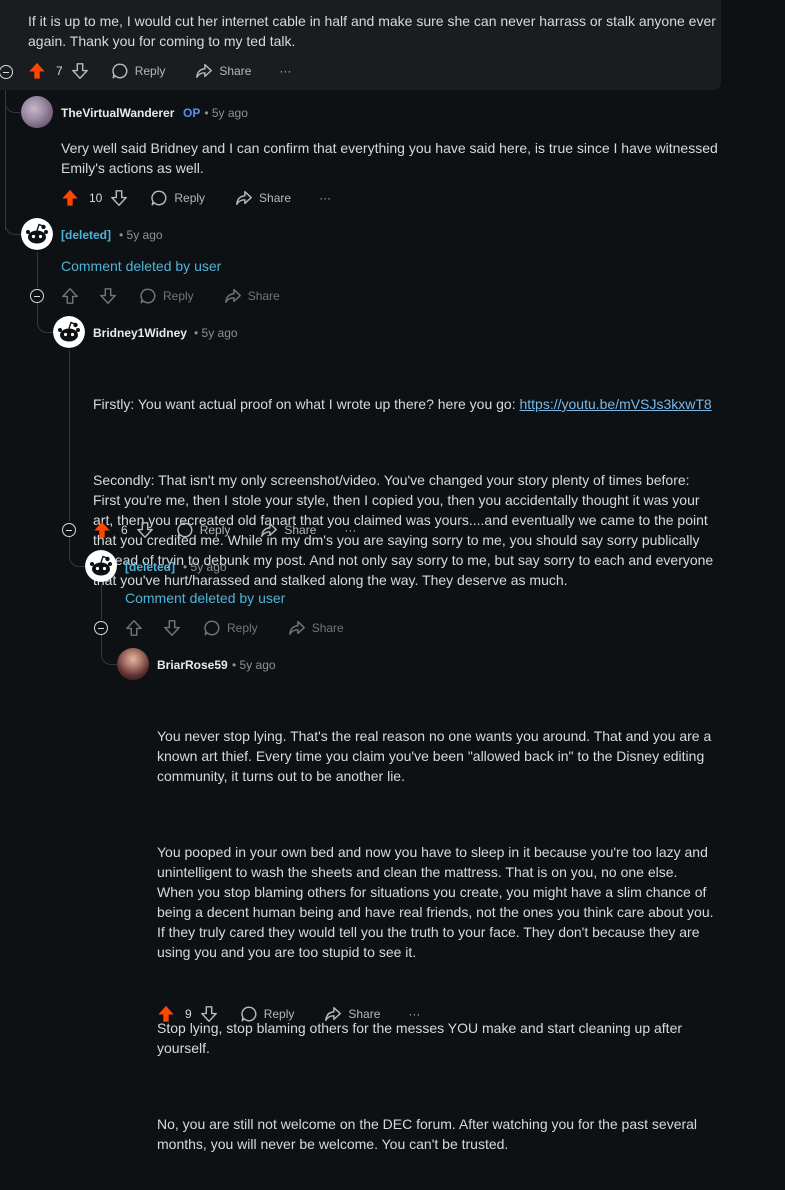 The height and width of the screenshot is (1190, 785). I want to click on comment-meta: OP • 5y ago, so click(215, 113).